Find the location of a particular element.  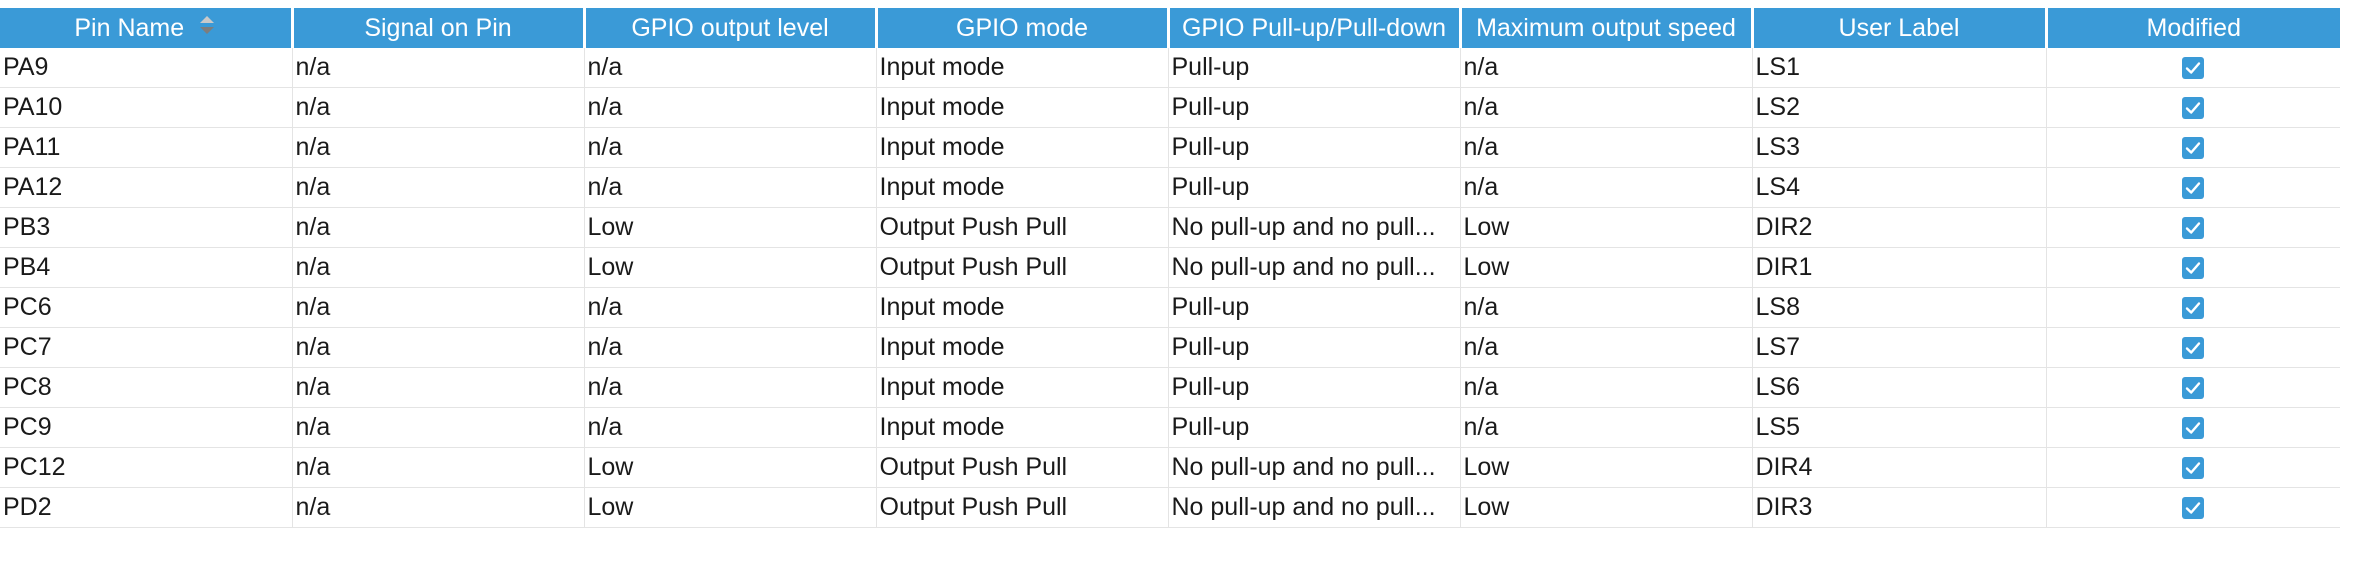

column-header-label: Modified is located at coordinates (2194, 27).